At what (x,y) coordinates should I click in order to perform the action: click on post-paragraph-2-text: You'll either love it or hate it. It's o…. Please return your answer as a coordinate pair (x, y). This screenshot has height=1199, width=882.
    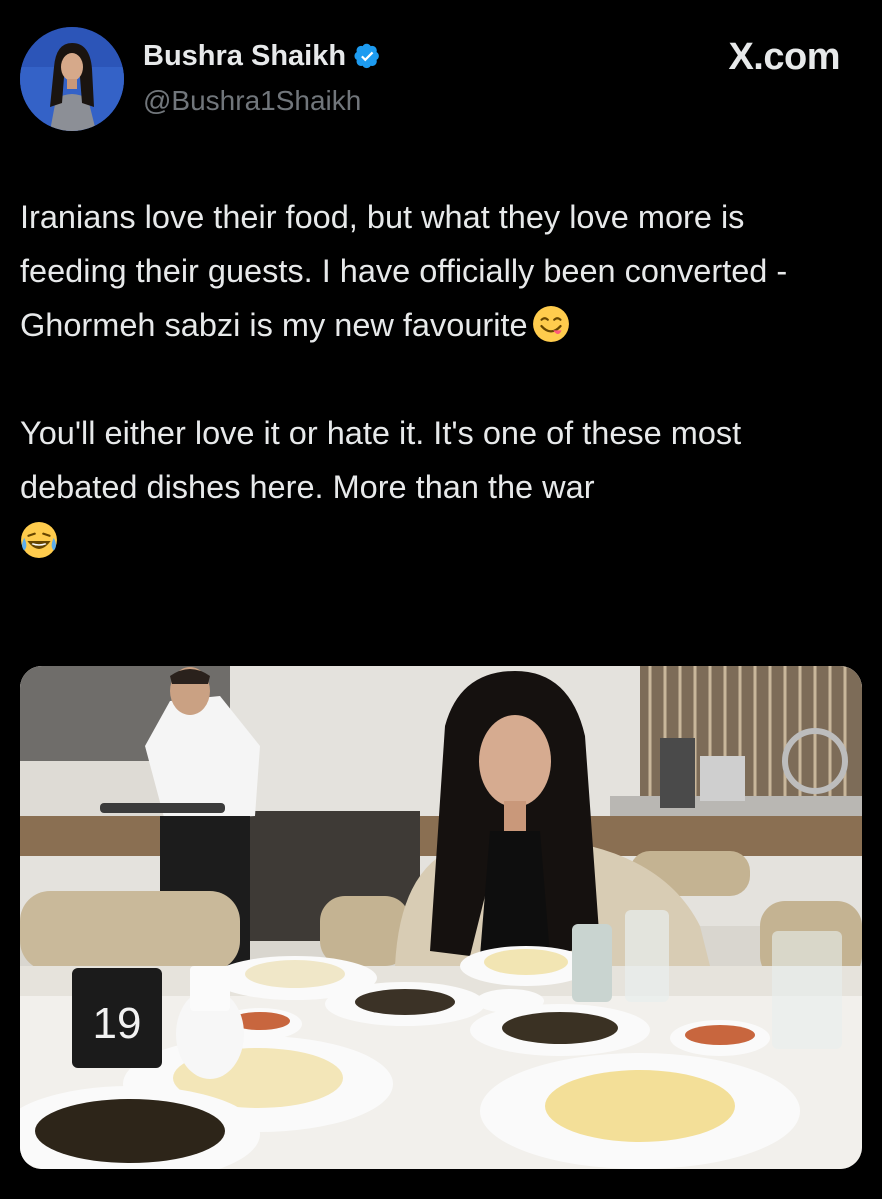
    Looking at the image, I should click on (385, 460).